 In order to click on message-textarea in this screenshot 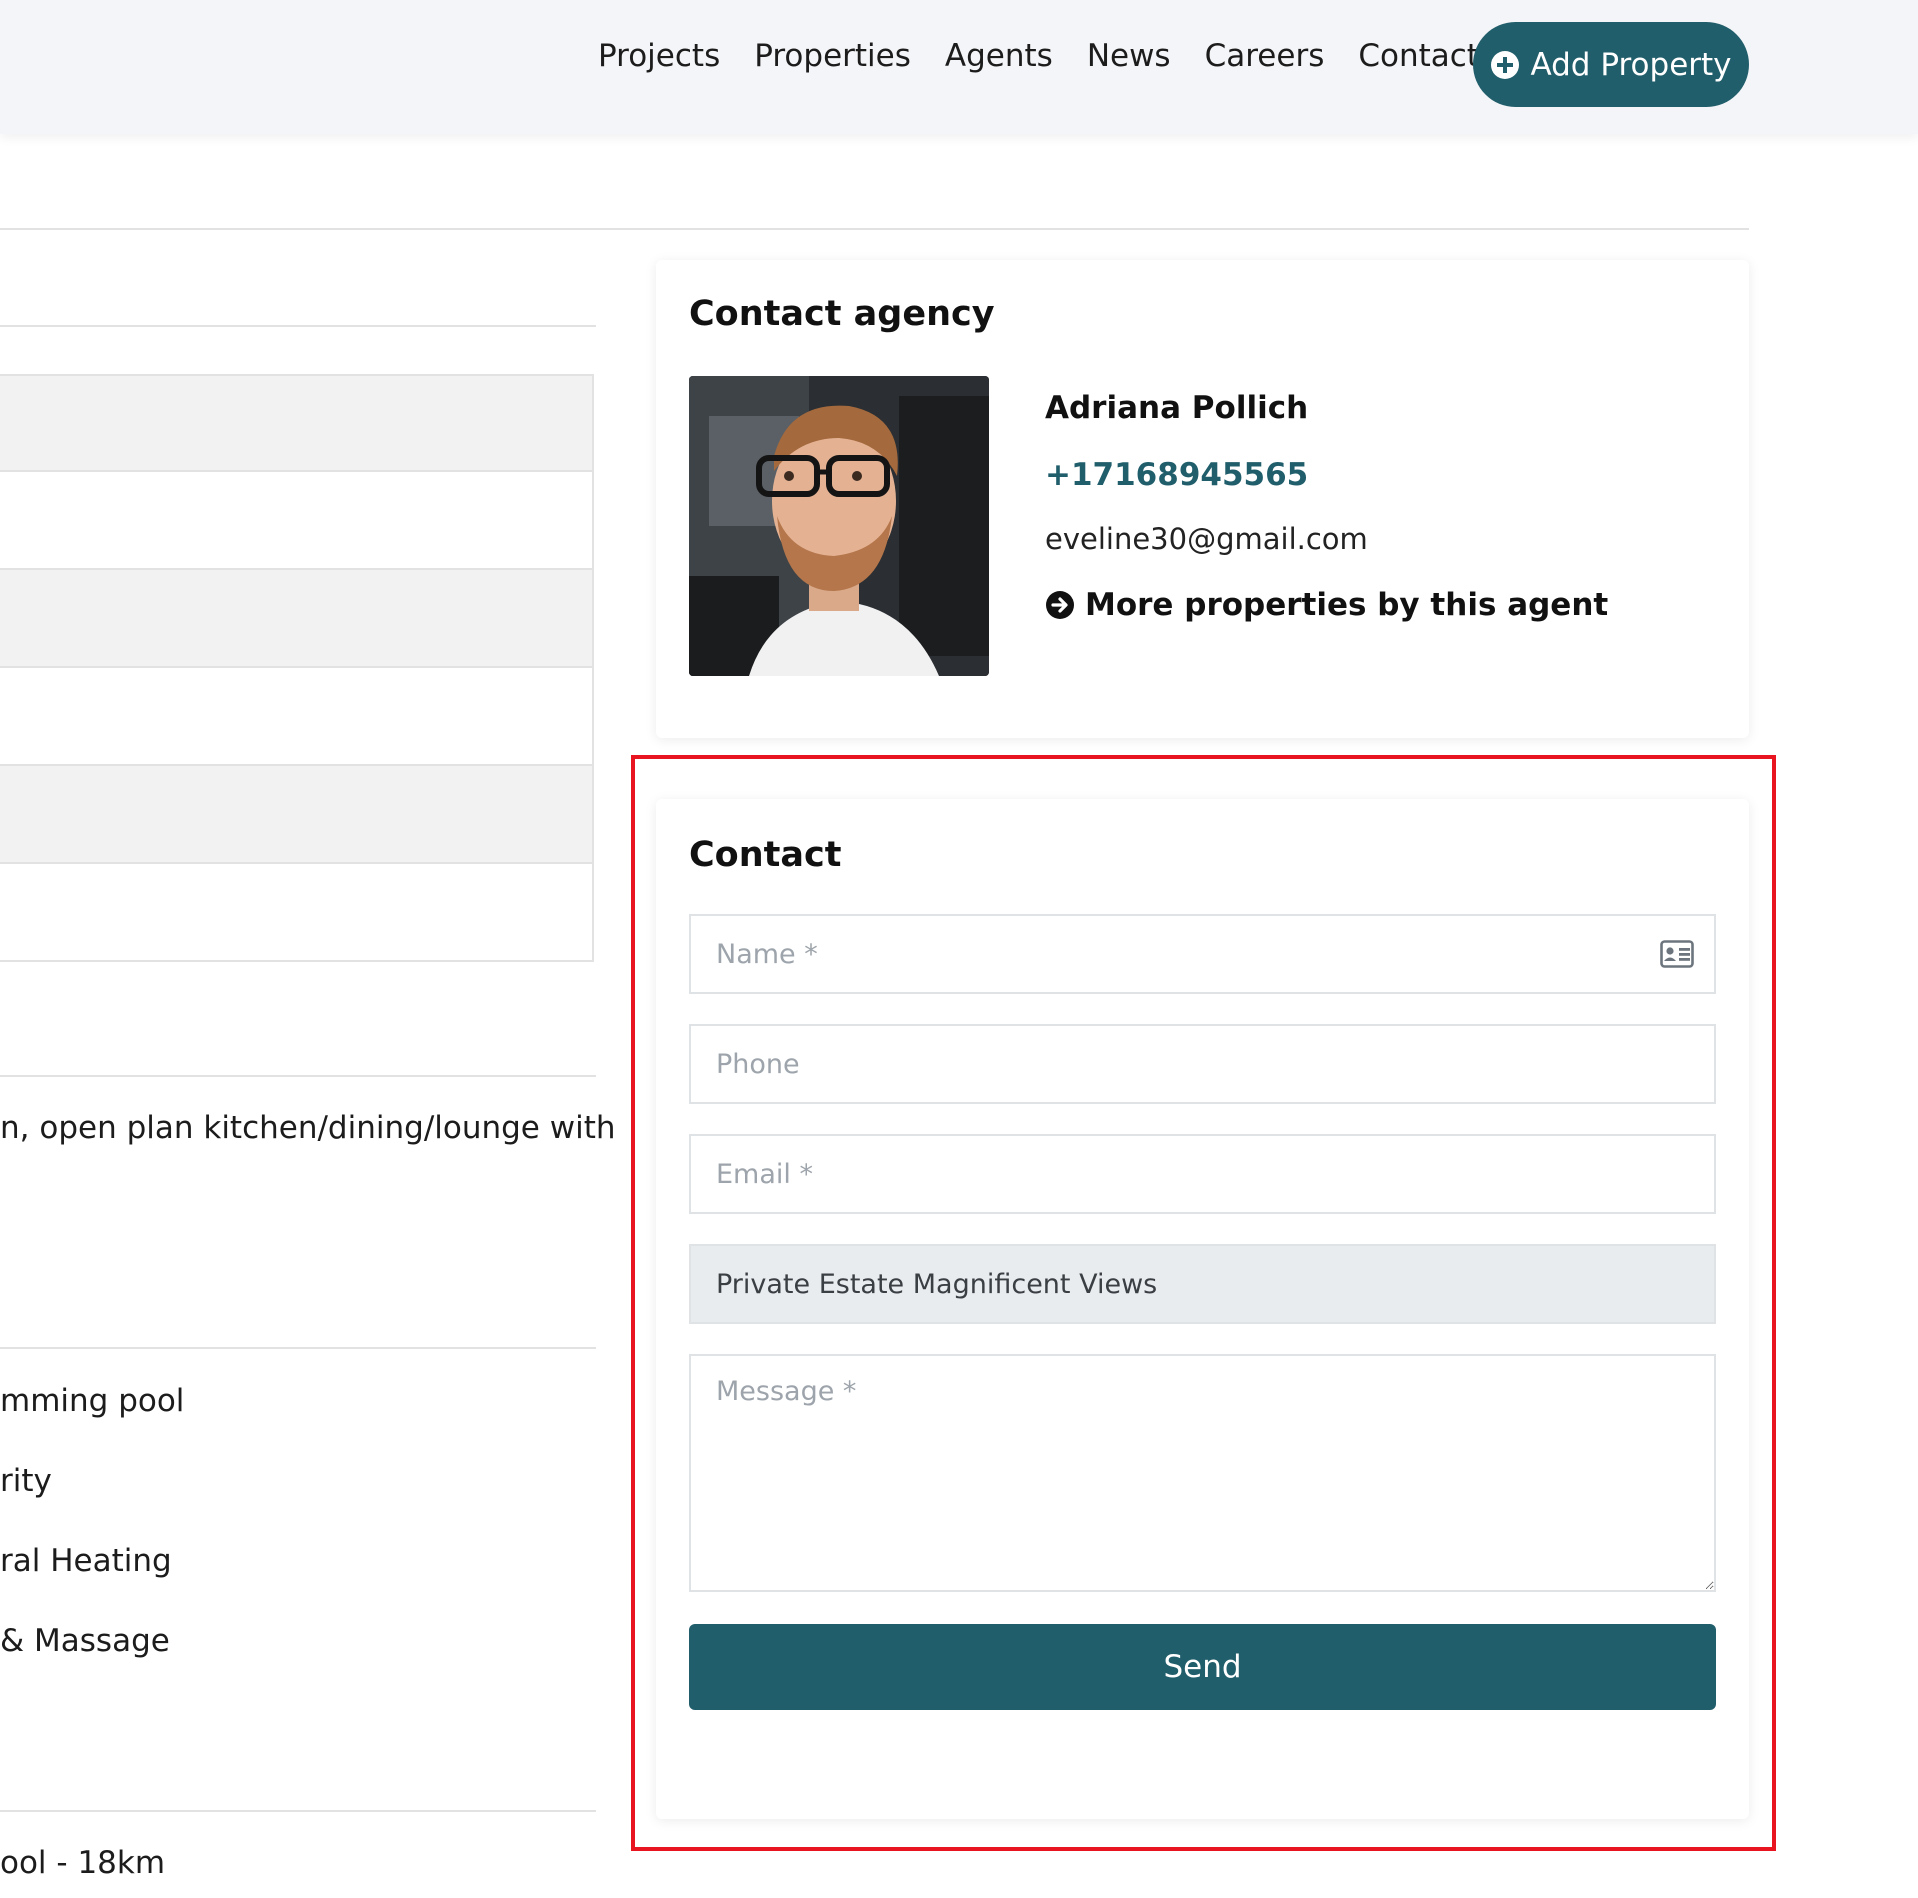, I will do `click(1202, 1473)`.